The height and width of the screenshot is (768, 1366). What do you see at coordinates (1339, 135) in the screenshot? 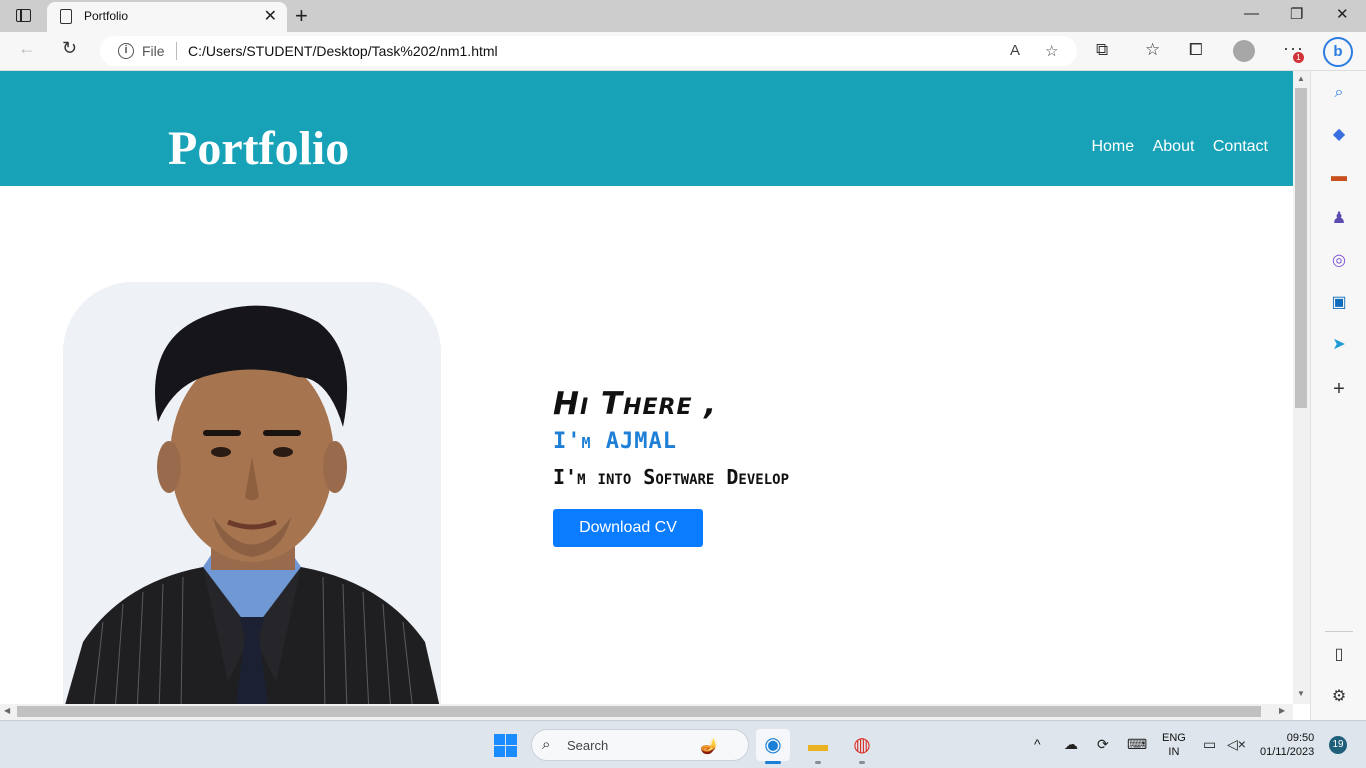
I see `shopping-tag-icon: ◆` at bounding box center [1339, 135].